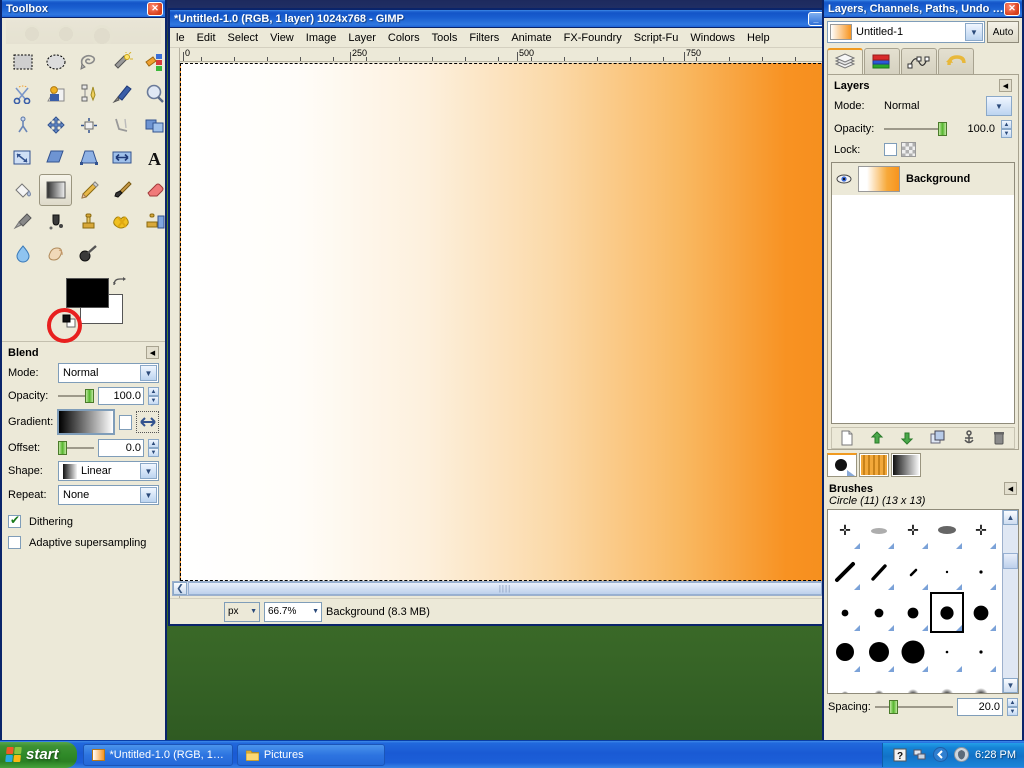 This screenshot has height=768, width=1024. What do you see at coordinates (55, 62) in the screenshot?
I see `ellipse-select-tool` at bounding box center [55, 62].